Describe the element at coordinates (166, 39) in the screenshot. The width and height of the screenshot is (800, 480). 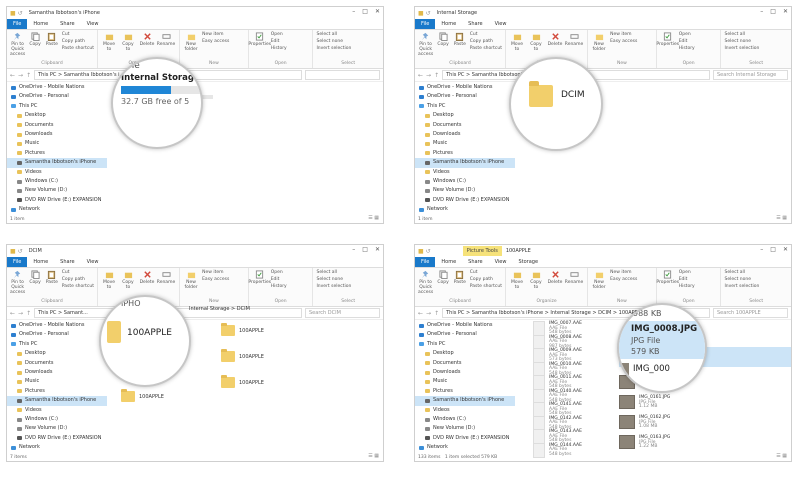
I see `rename-button: Rename` at that location.